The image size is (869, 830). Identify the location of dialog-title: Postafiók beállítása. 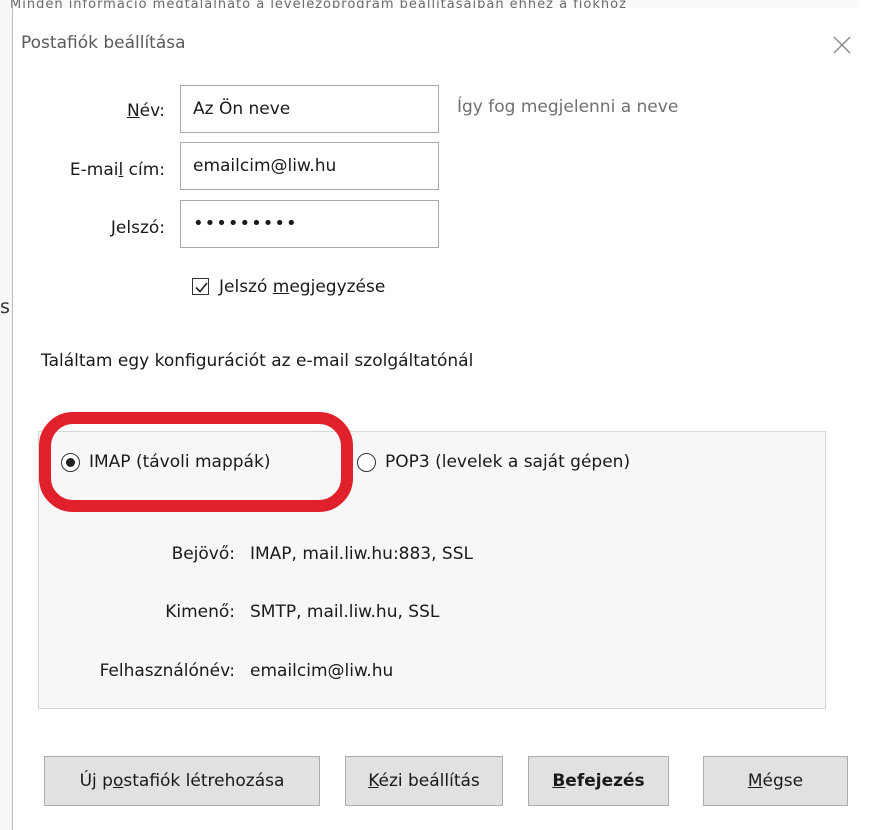
(103, 43).